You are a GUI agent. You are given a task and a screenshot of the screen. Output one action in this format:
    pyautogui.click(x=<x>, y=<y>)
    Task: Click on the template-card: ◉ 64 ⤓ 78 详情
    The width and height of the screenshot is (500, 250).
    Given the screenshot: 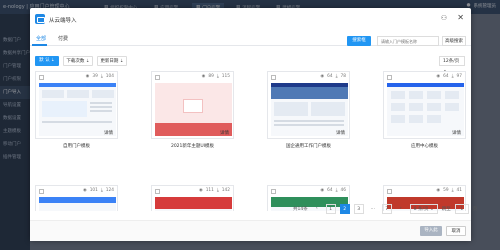 What is the action you would take?
    pyautogui.click(x=308, y=105)
    